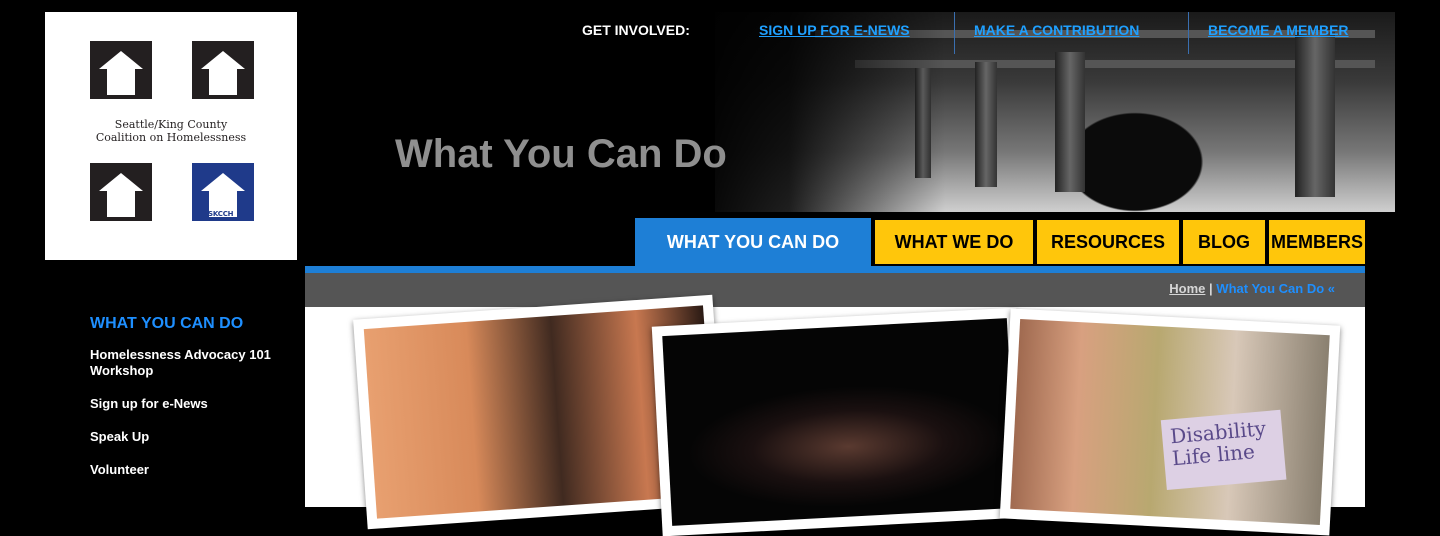  Describe the element at coordinates (1278, 30) in the screenshot. I see `become-member-link: BECOME A MEMBER` at that location.